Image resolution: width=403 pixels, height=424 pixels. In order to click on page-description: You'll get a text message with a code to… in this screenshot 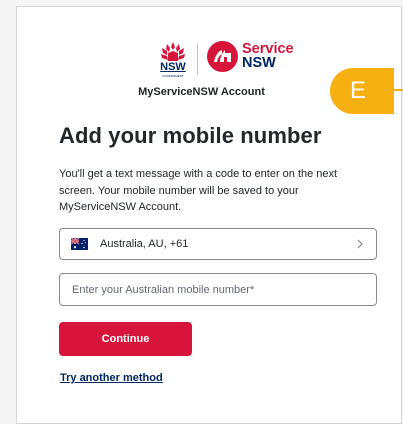, I will do `click(198, 190)`.